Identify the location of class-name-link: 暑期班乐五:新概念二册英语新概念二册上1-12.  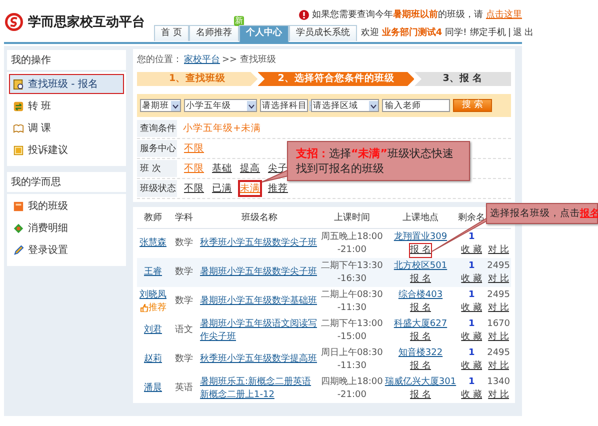
(259, 389).